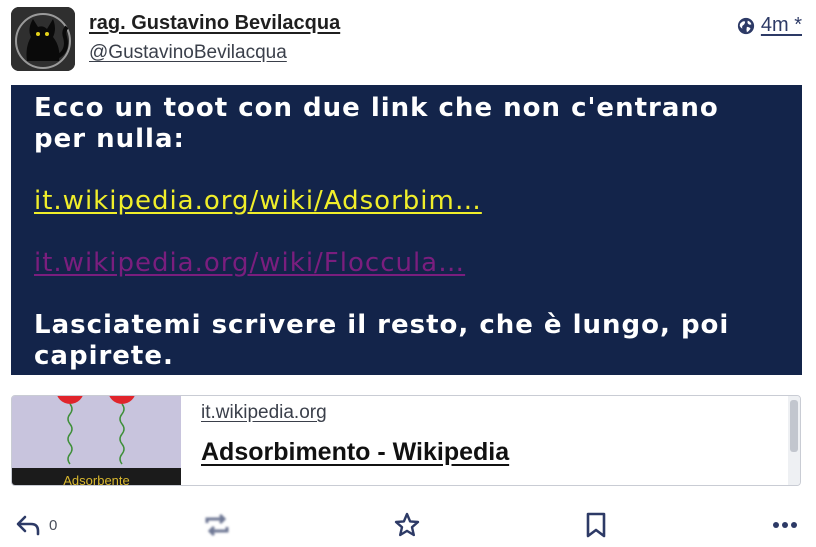 This screenshot has height=547, width=816. Describe the element at coordinates (745, 25) in the screenshot. I see `globe-icon` at that location.